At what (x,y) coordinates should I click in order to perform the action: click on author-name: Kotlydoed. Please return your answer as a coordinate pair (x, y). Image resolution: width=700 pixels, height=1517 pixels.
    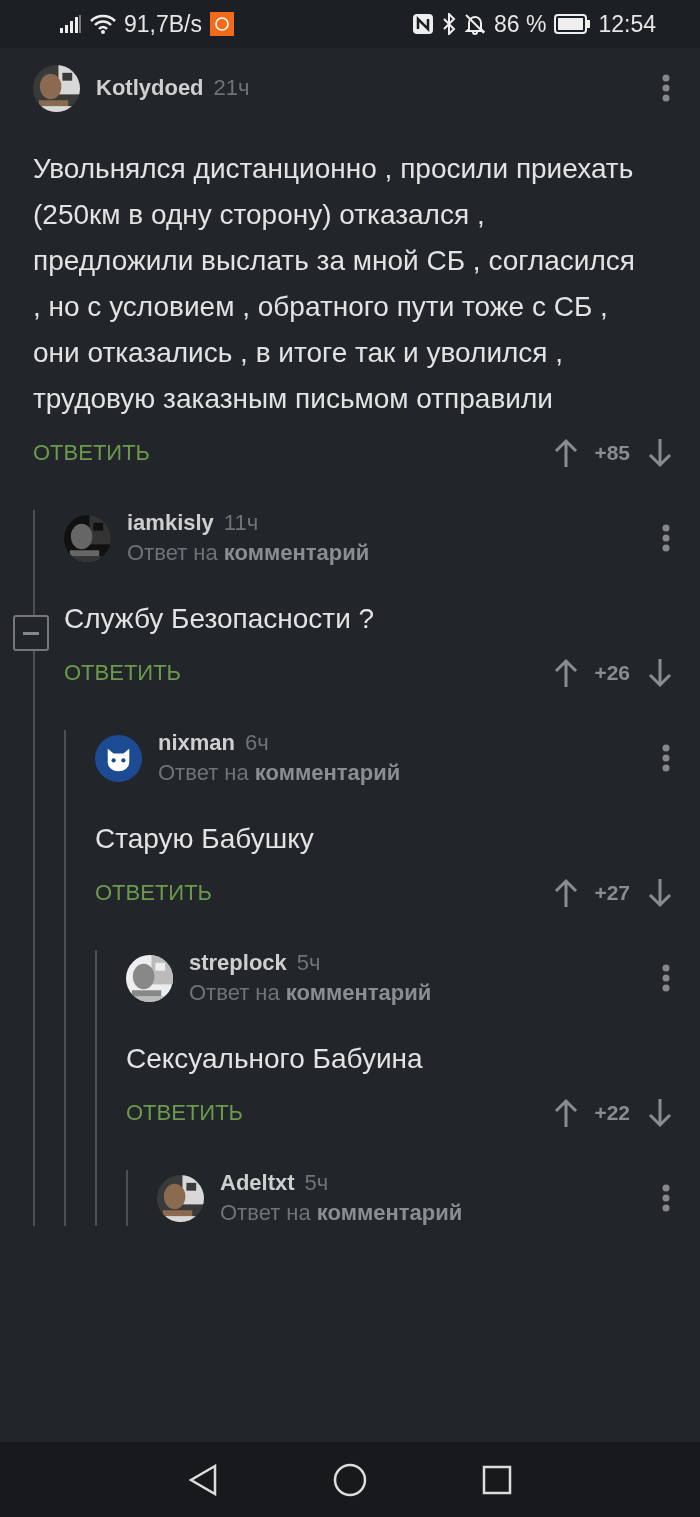
    Looking at the image, I should click on (150, 88).